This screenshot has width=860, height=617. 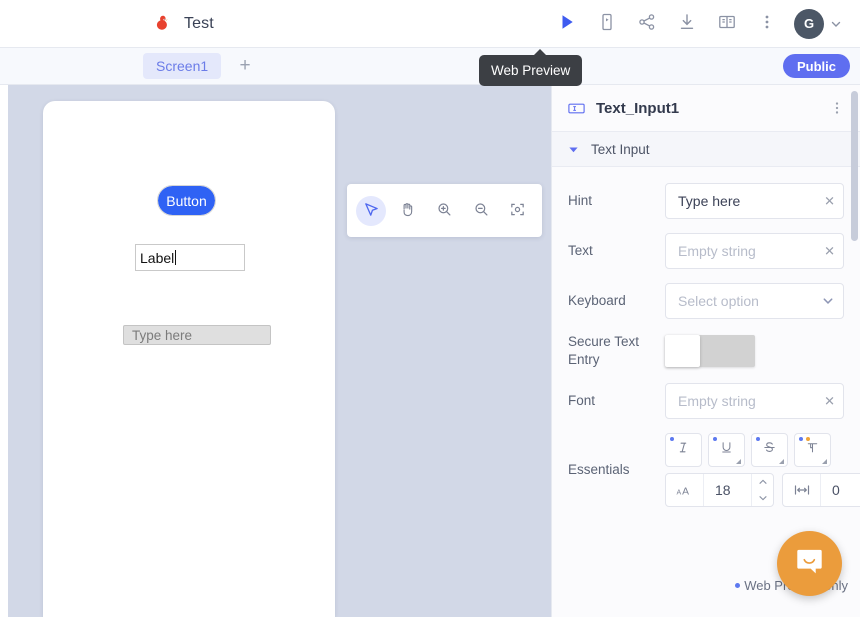 I want to click on property-field-hint: Type here ✕, so click(x=754, y=201).